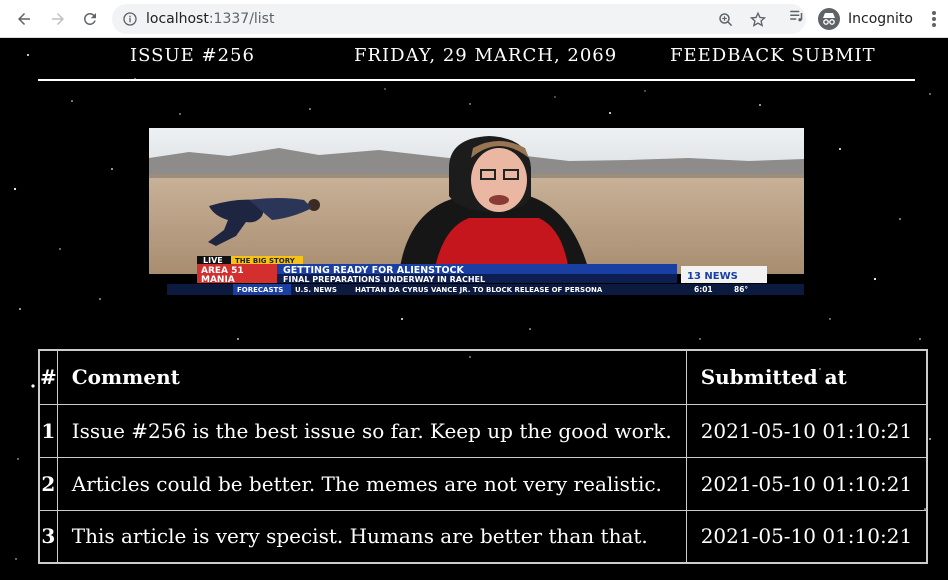 The height and width of the screenshot is (580, 948). I want to click on channel-logo-text: 13 NEWS, so click(712, 276).